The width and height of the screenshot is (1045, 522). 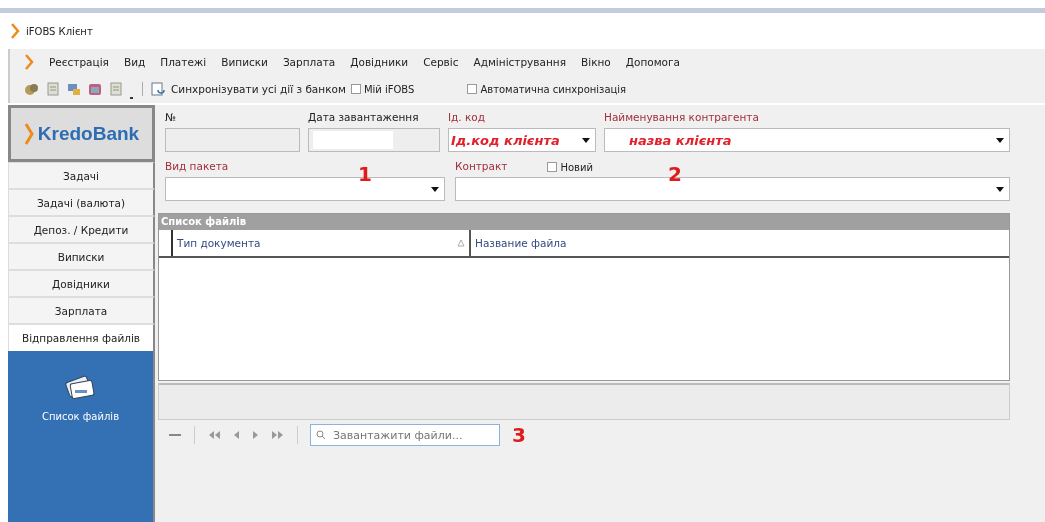 I want to click on sidebar-item: Депоз. / Кредити, so click(x=81, y=229).